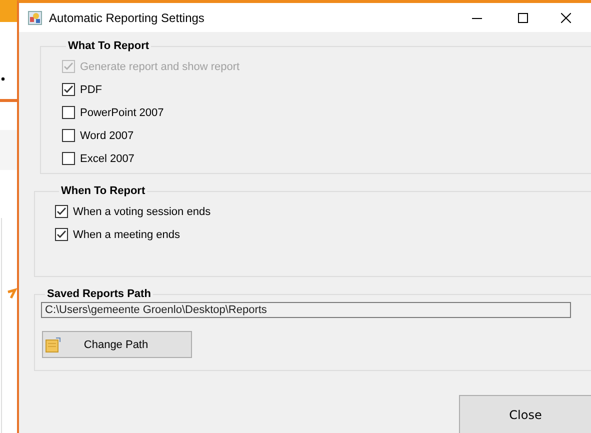  What do you see at coordinates (53, 344) in the screenshot?
I see `folder-icon` at bounding box center [53, 344].